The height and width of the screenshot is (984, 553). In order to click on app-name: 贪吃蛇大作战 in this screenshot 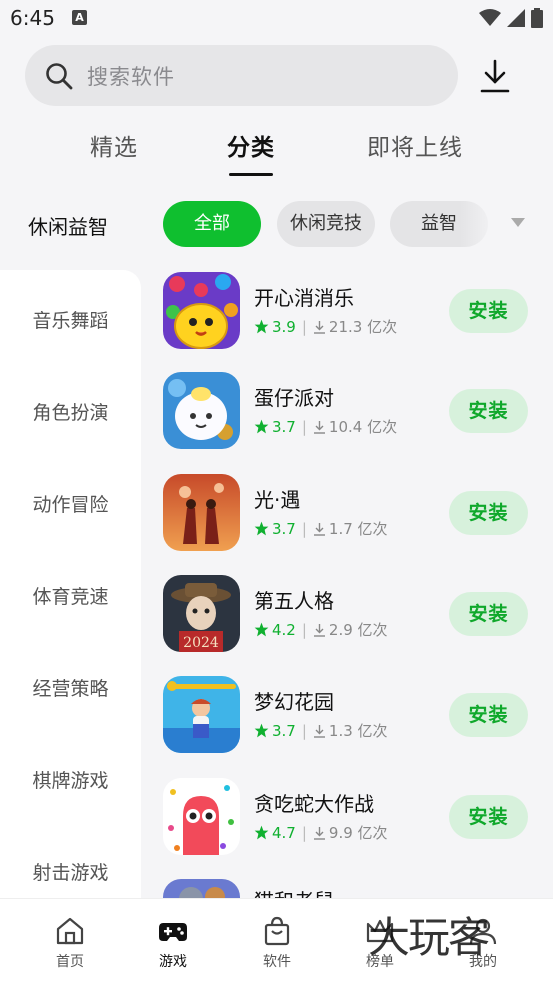, I will do `click(314, 804)`.